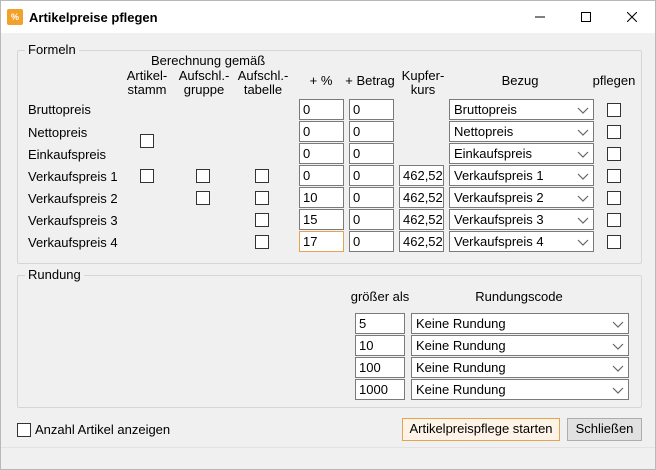  I want to click on rundungscode-select-4: Keine Rundung, so click(520, 389).